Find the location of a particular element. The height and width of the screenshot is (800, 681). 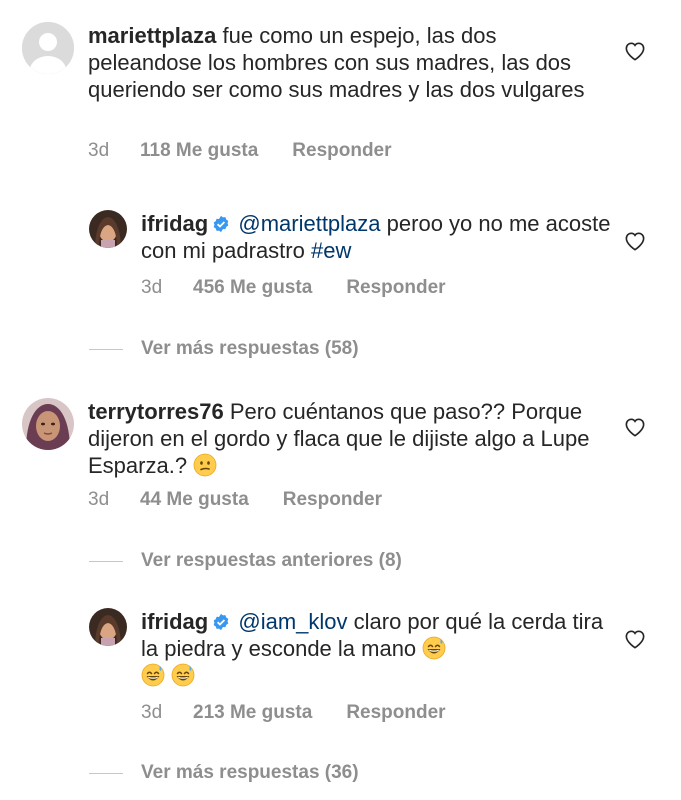

hashtag-link: #ew is located at coordinates (331, 250).